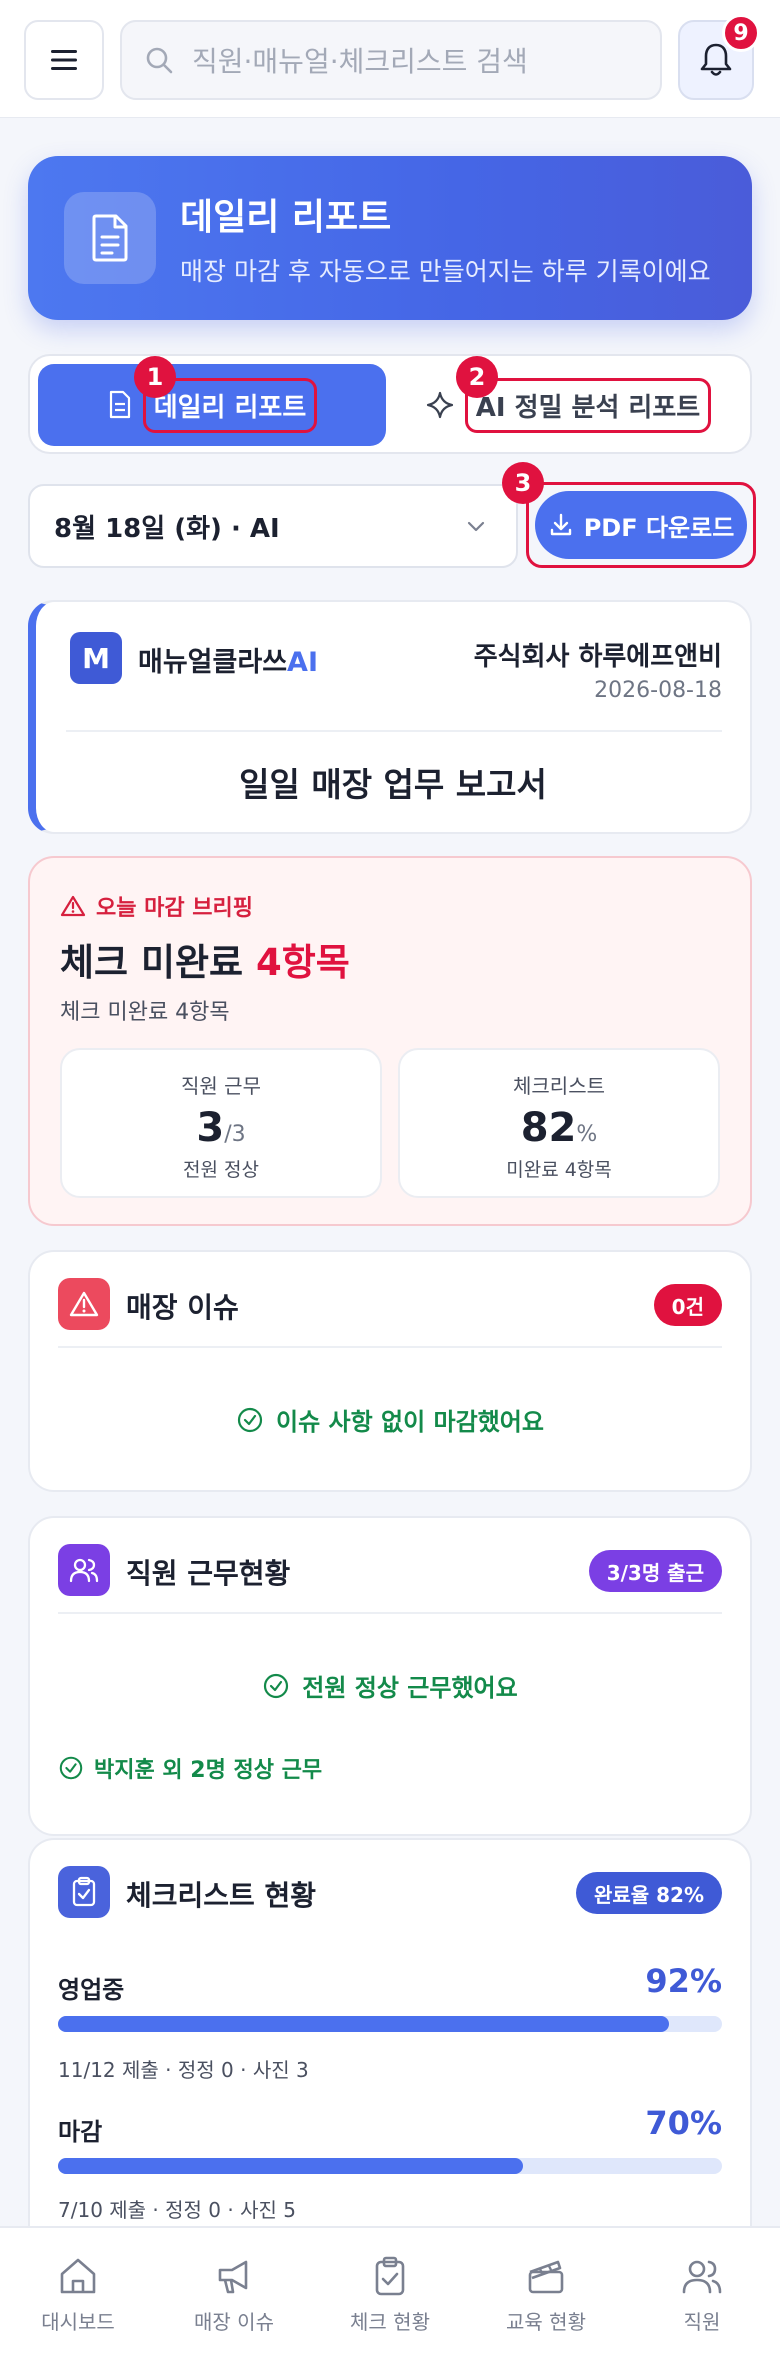 Image resolution: width=780 pixels, height=2360 pixels. I want to click on tab-ai-analysis-label: AI 정밀 분석 리포트, so click(588, 405).